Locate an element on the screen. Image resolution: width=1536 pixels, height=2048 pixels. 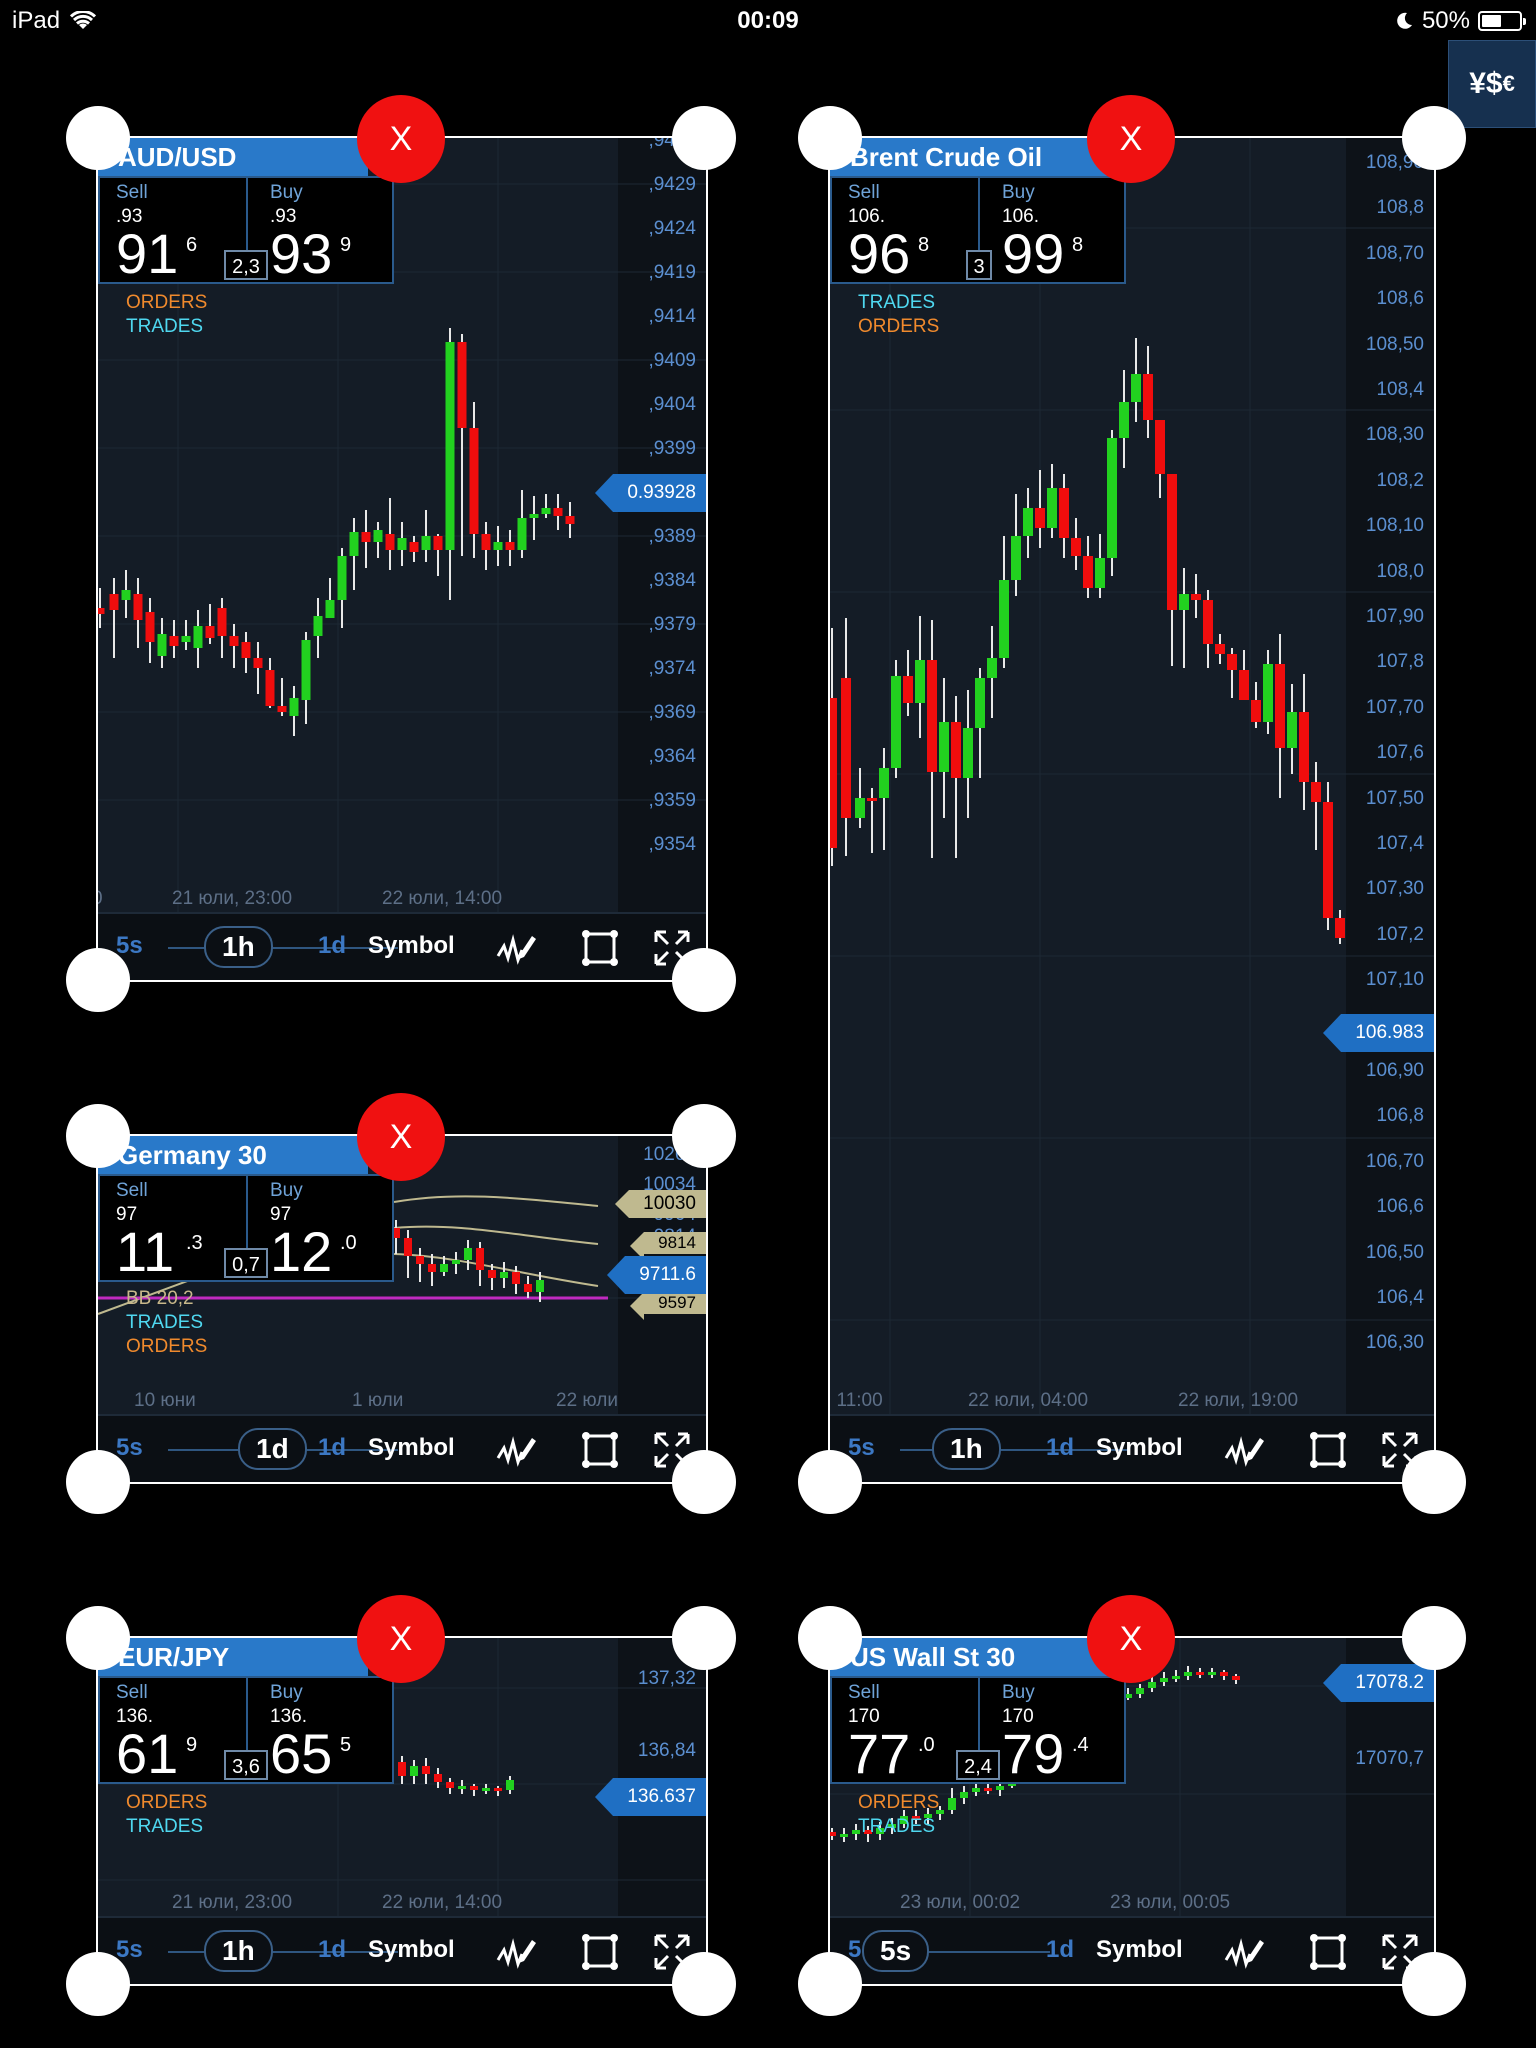
sell-pip: .0 is located at coordinates (926, 1745).